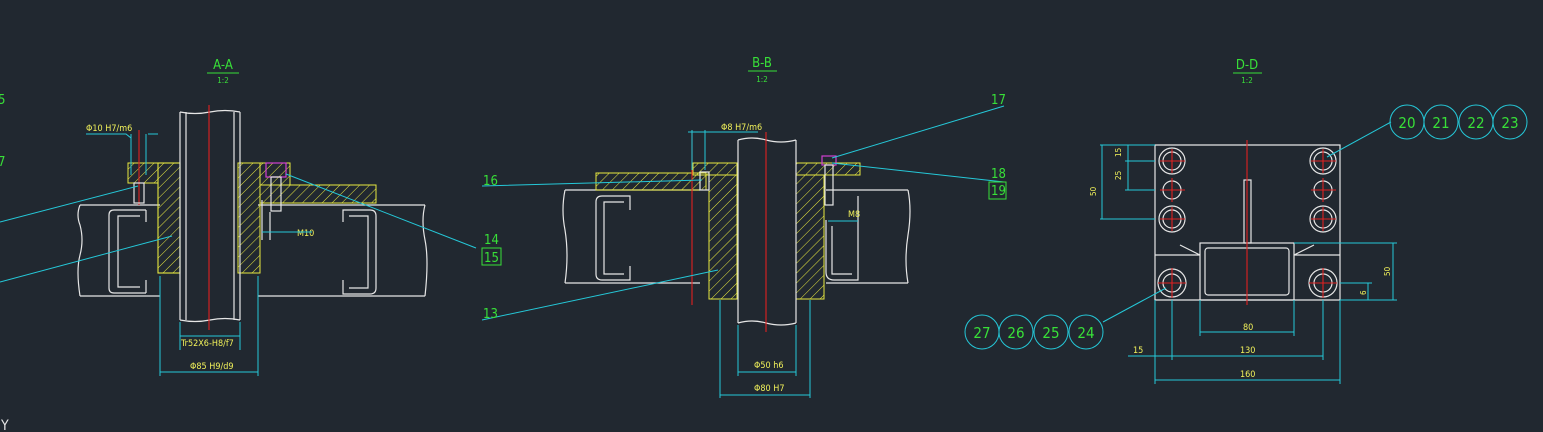 The width and height of the screenshot is (1543, 432). Describe the element at coordinates (1248, 328) in the screenshot. I see `dd-dim-80: 80` at that location.